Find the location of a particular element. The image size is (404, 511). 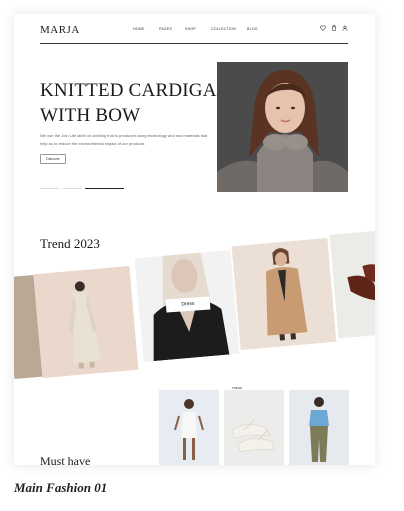

user-icon is located at coordinates (345, 28).